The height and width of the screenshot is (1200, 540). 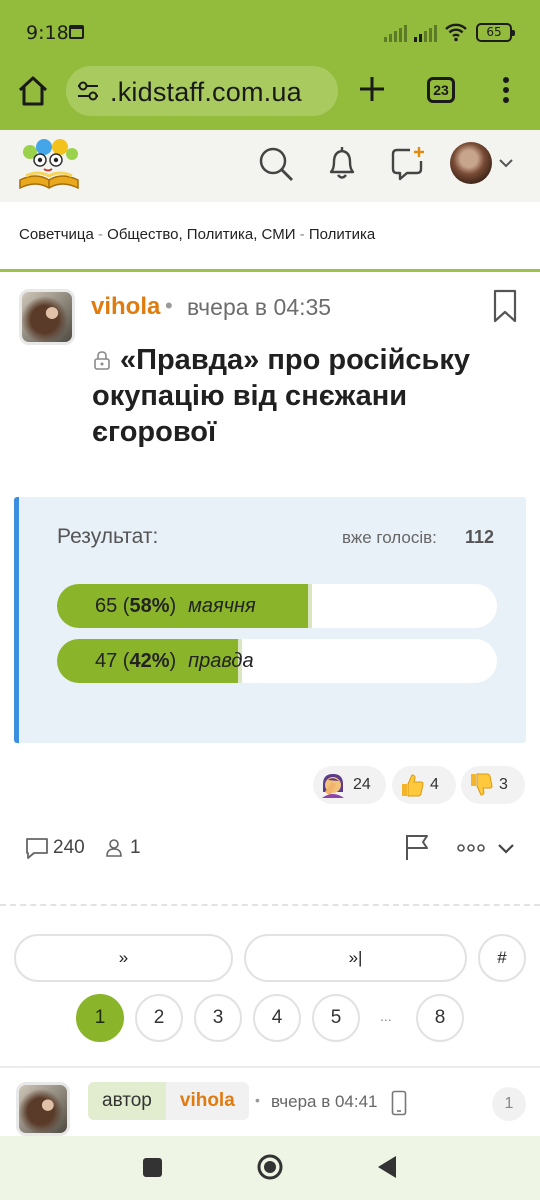 I want to click on reaction-count: 4, so click(x=434, y=784).